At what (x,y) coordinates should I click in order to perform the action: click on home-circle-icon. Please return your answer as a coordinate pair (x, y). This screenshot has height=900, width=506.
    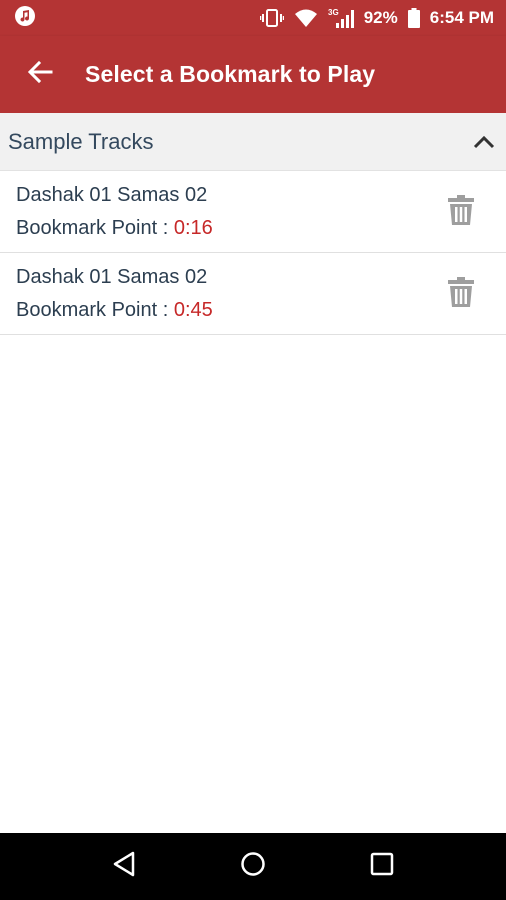
    Looking at the image, I should click on (253, 866).